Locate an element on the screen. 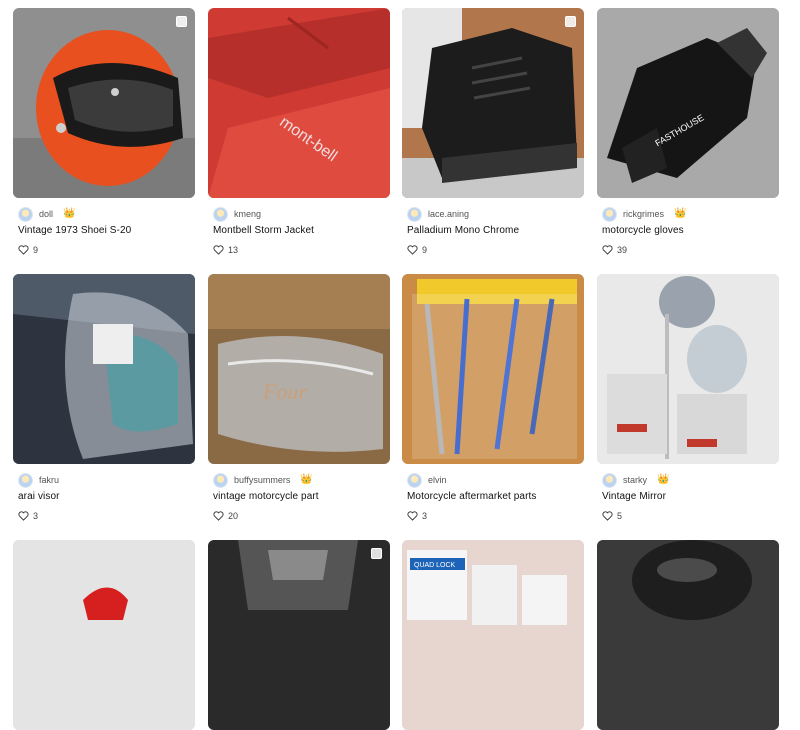 This screenshot has width=800, height=730. seller-info: rickgrimes 👑 is located at coordinates (644, 214).